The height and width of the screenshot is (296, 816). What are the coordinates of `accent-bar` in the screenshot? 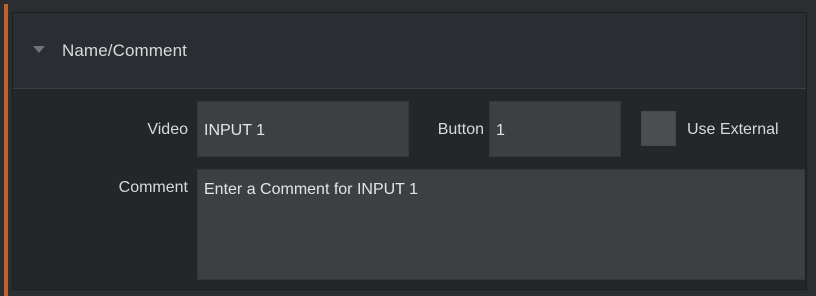 It's located at (6, 150).